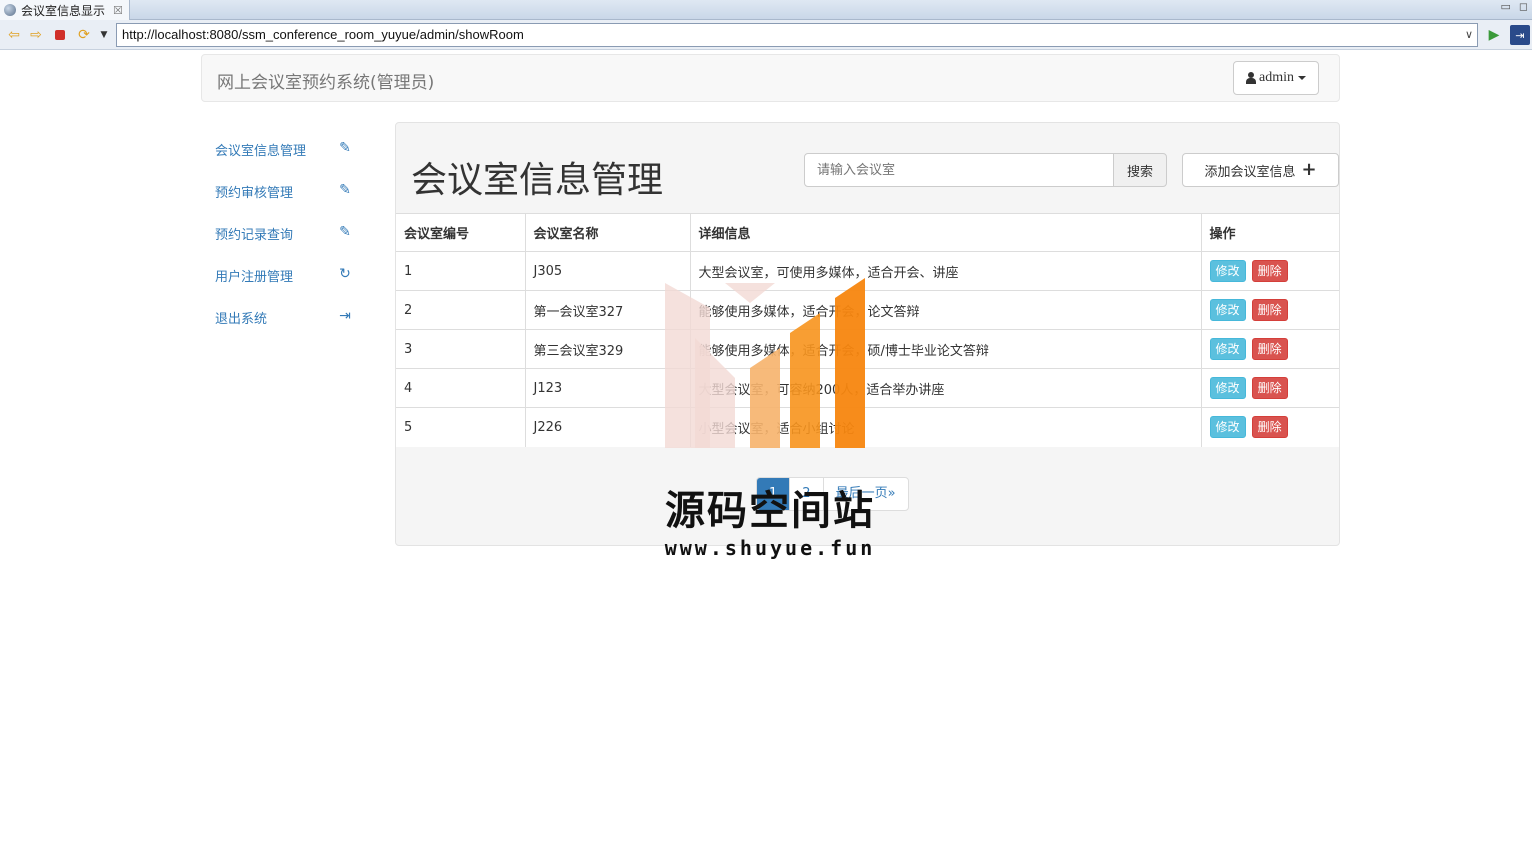 This screenshot has height=843, width=1532. What do you see at coordinates (608, 427) in the screenshot?
I see `room-name: J226` at bounding box center [608, 427].